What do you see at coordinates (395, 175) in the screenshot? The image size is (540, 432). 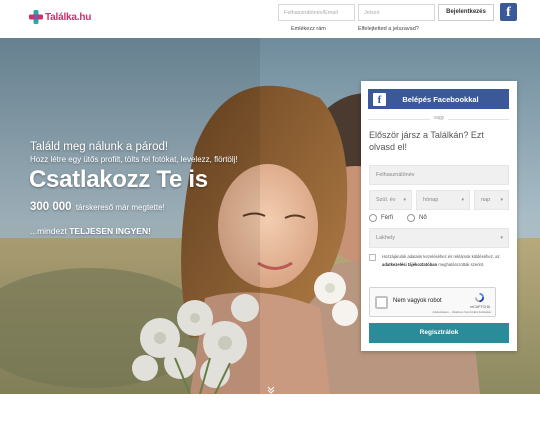 I see `username-placeholder: Felhasználónév` at bounding box center [395, 175].